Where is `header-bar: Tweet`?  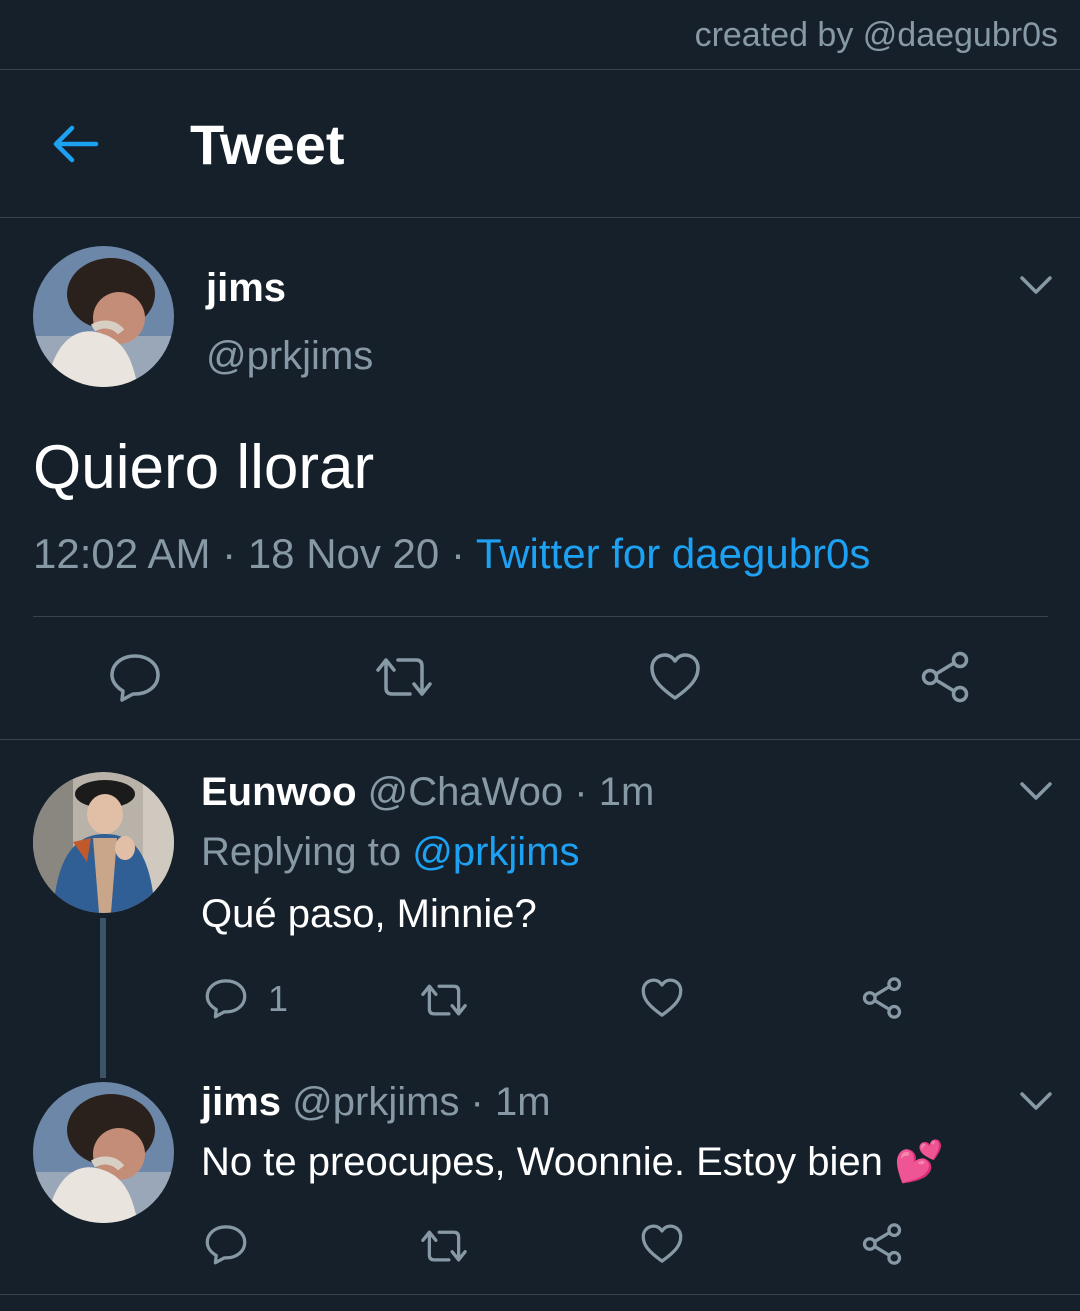
header-bar: Tweet is located at coordinates (540, 144).